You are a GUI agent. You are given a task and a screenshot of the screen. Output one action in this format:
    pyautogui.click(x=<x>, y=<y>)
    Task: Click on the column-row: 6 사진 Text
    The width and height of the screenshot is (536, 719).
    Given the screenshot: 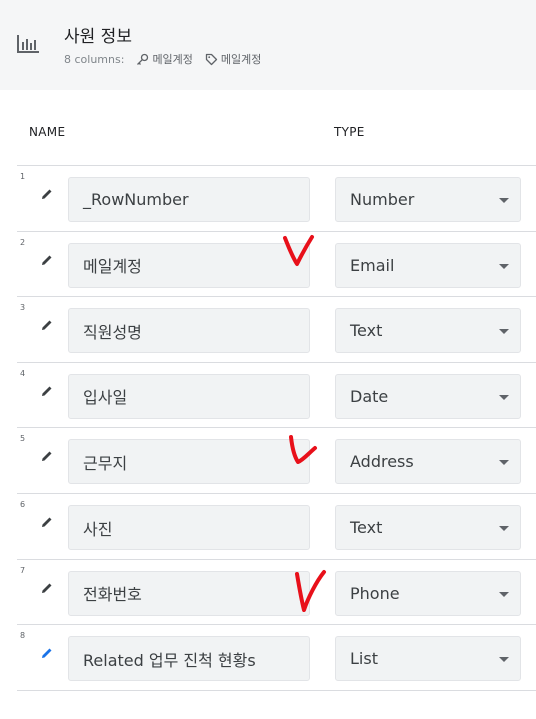 What is the action you would take?
    pyautogui.click(x=268, y=527)
    